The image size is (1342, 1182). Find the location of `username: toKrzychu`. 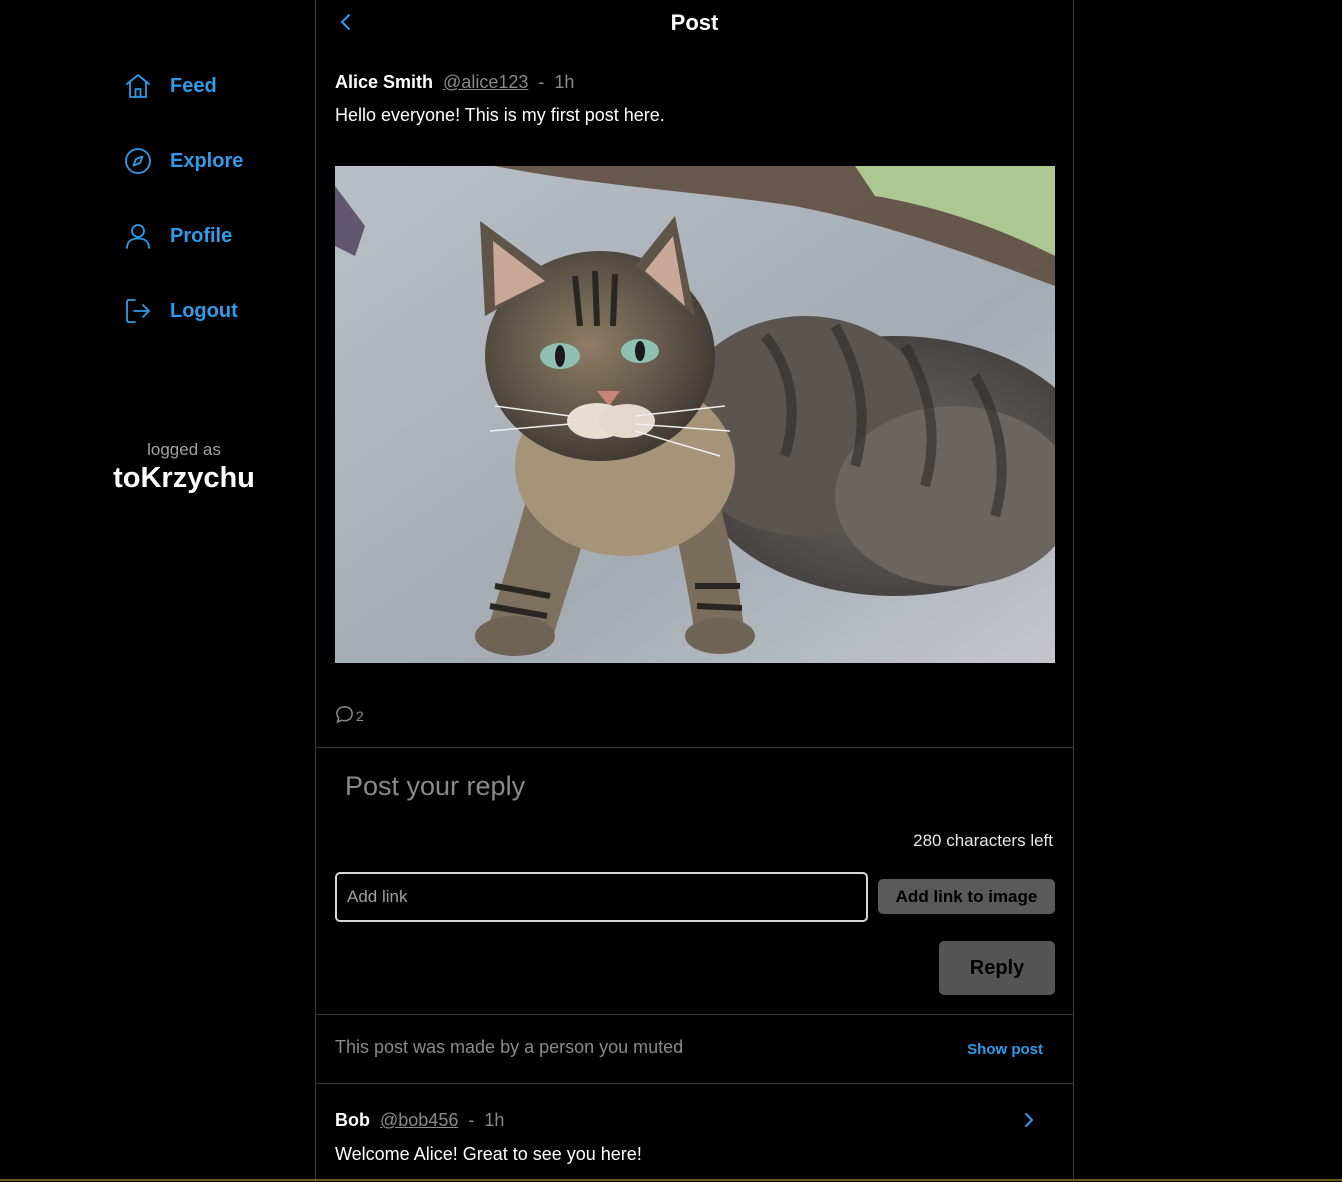

username: toKrzychu is located at coordinates (184, 478).